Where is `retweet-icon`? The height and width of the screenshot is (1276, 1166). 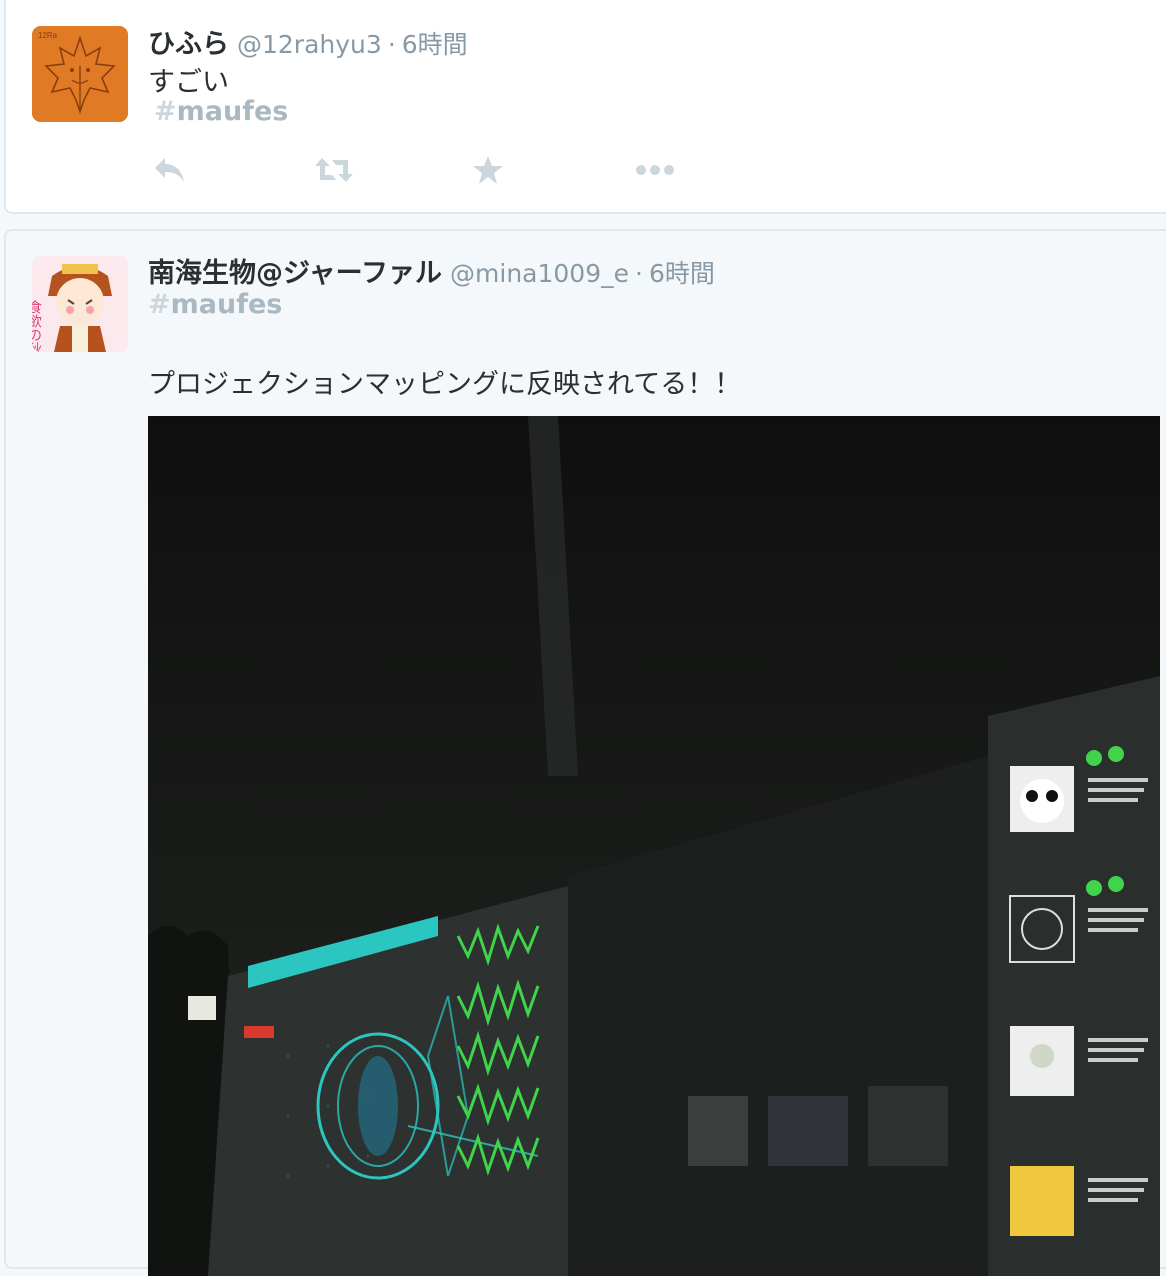 retweet-icon is located at coordinates (334, 170).